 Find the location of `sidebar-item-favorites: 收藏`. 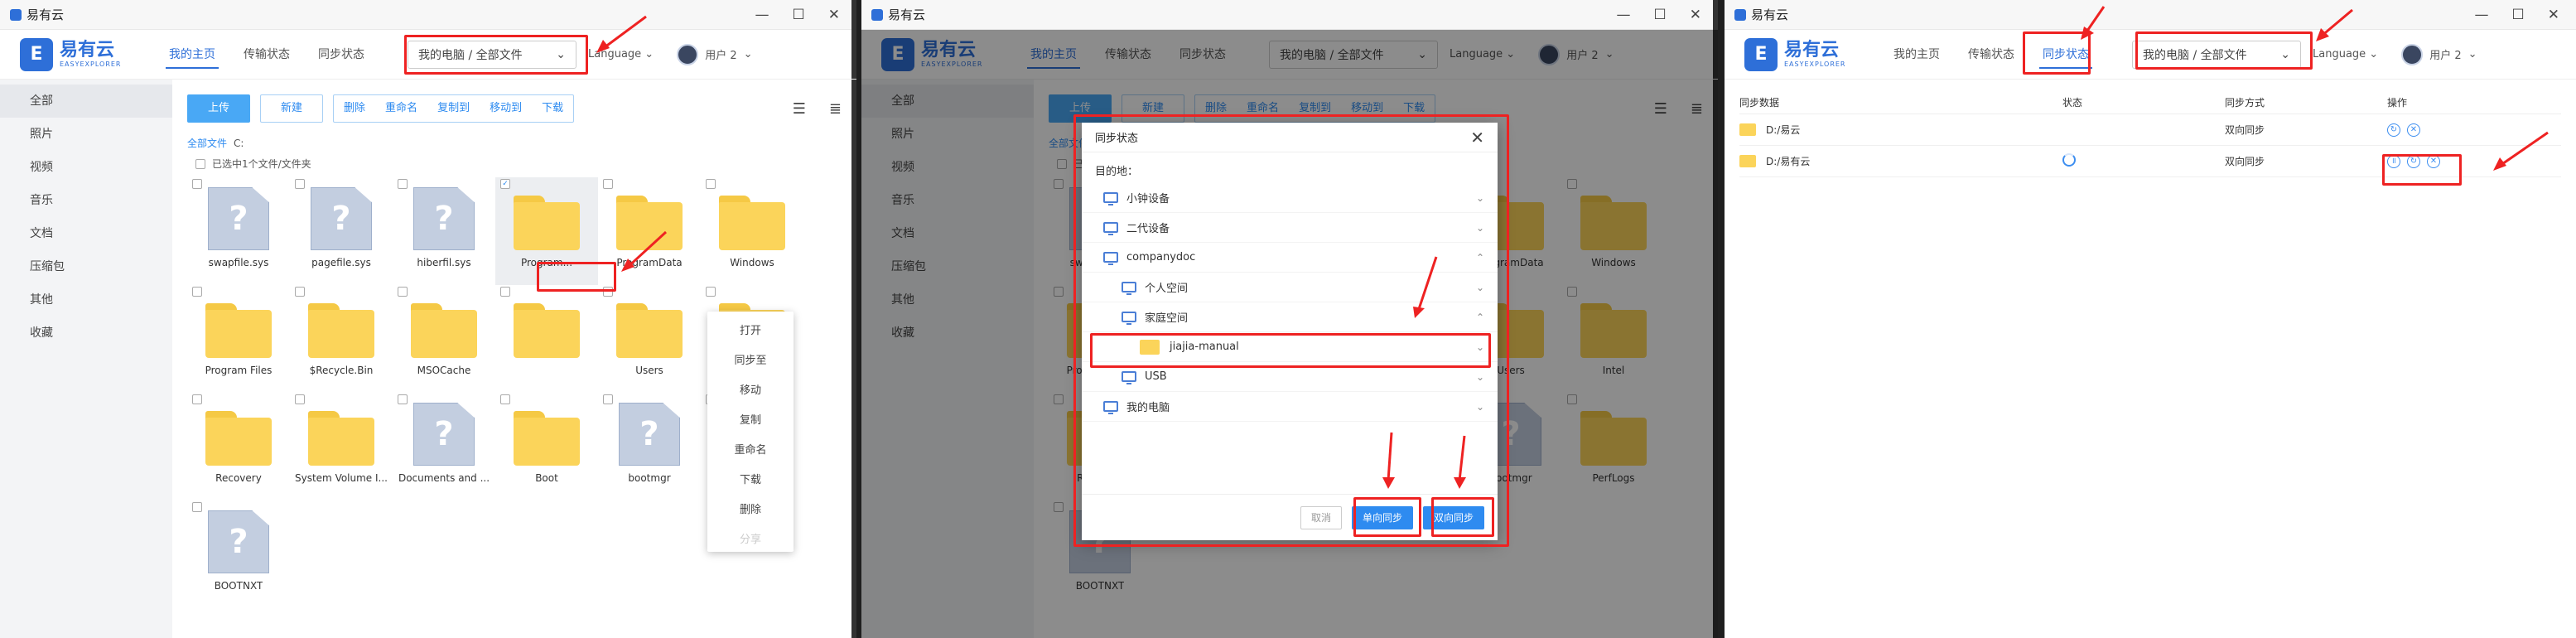

sidebar-item-favorites: 收藏 is located at coordinates (86, 333).